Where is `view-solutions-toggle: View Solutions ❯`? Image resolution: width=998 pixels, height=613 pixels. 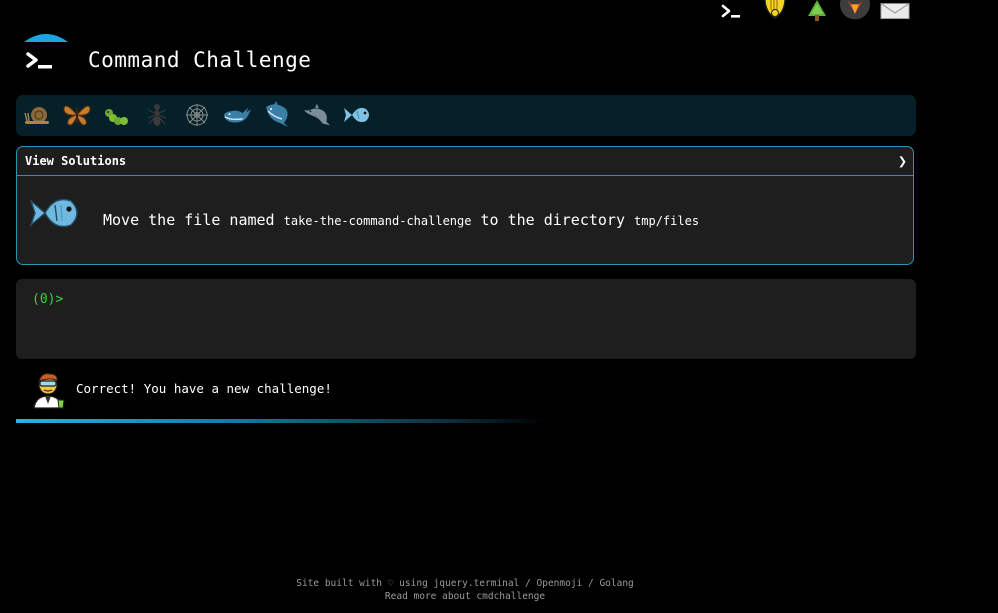
view-solutions-toggle: View Solutions ❯ is located at coordinates (465, 161).